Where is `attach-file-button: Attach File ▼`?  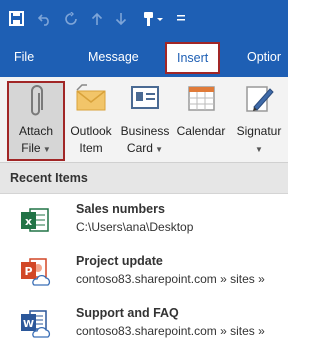
attach-file-button: Attach File ▼ is located at coordinates (36, 121).